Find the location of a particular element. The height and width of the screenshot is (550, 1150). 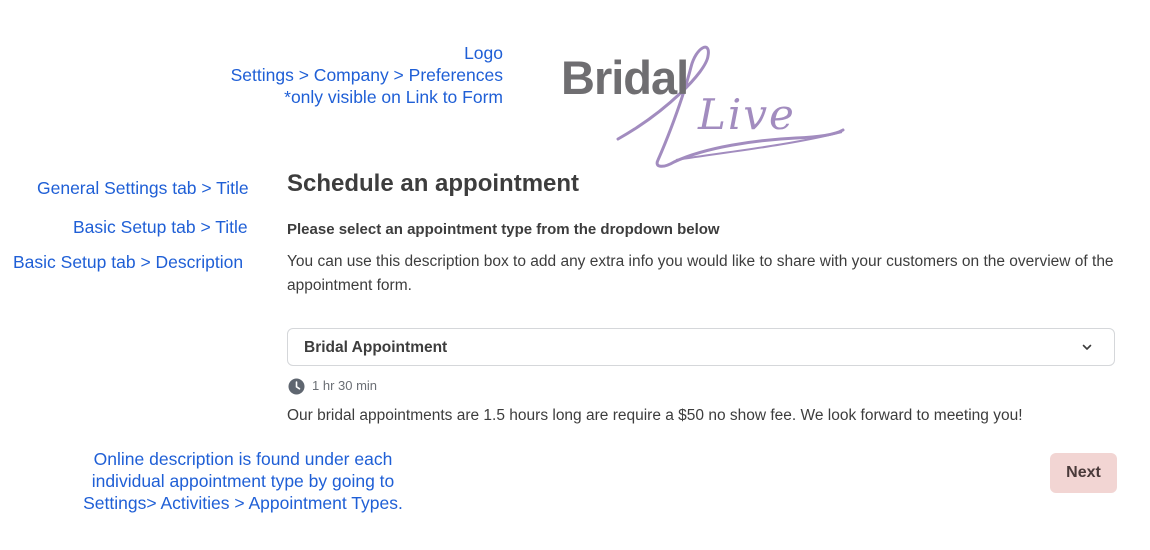

basic-title-annotation: Basic Setup tab > Title is located at coordinates (160, 227).